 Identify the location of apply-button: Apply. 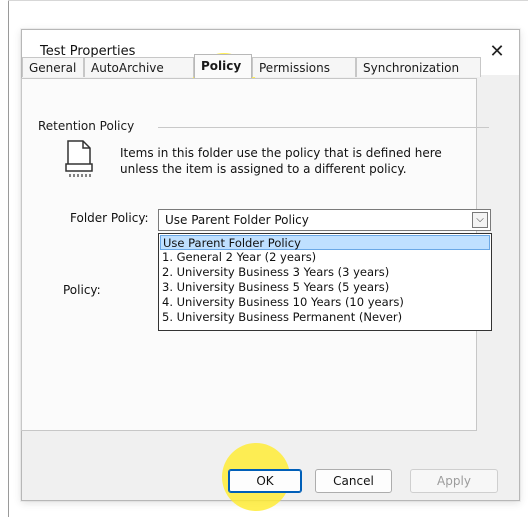
(454, 481).